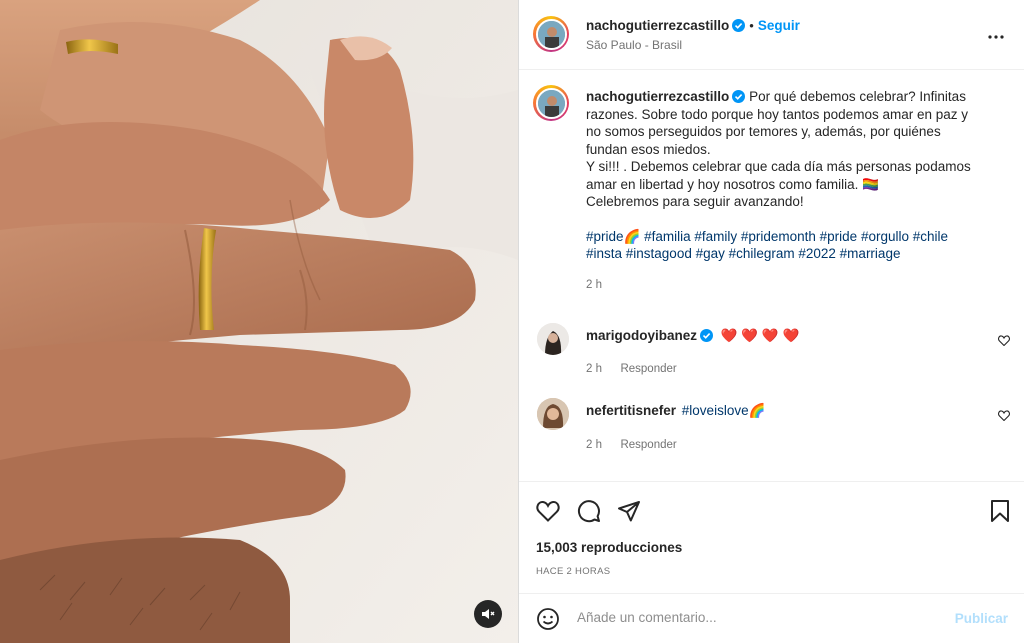 The width and height of the screenshot is (1024, 643). I want to click on comment-username: nefertitisnefer, so click(631, 410).